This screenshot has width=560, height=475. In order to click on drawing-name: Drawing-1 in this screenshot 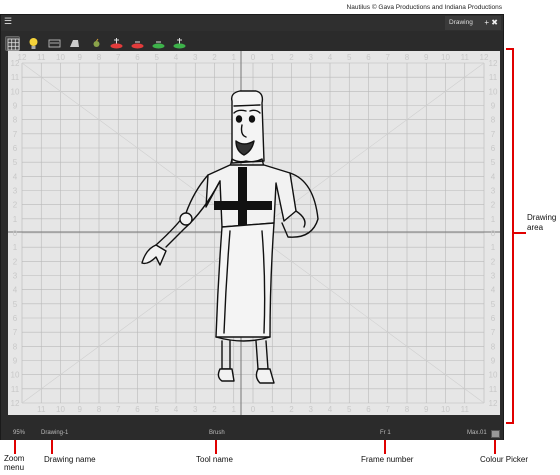, I will do `click(55, 433)`.